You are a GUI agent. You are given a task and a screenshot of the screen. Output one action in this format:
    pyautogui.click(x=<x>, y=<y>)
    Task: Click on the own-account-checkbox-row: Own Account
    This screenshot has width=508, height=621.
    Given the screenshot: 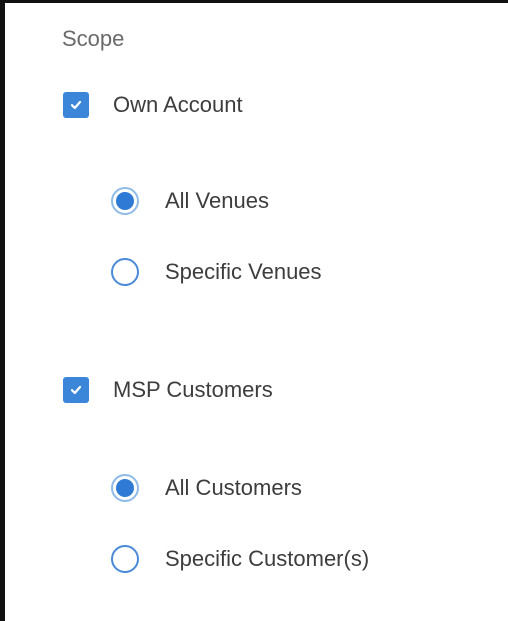 What is the action you would take?
    pyautogui.click(x=153, y=105)
    